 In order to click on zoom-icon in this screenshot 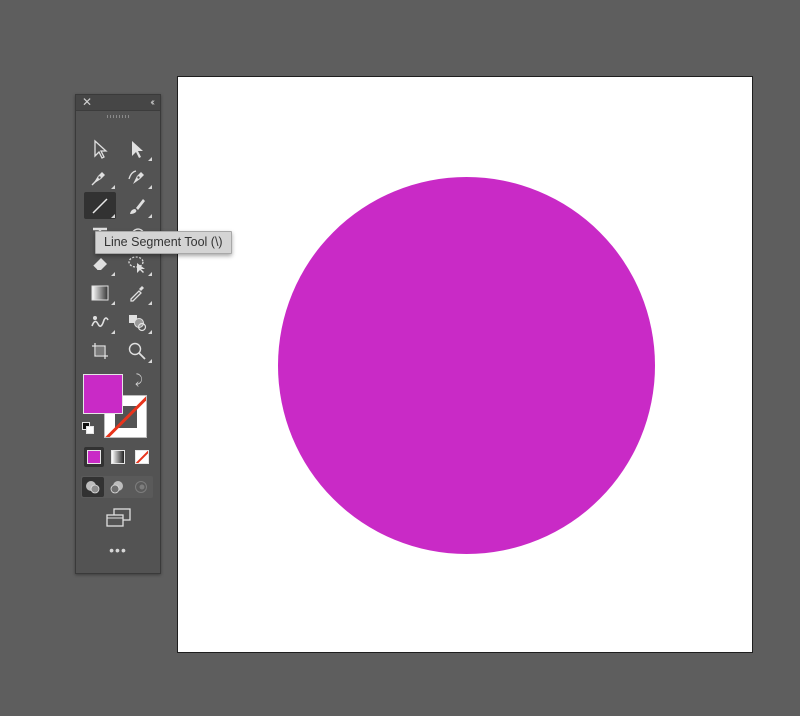, I will do `click(137, 351)`.